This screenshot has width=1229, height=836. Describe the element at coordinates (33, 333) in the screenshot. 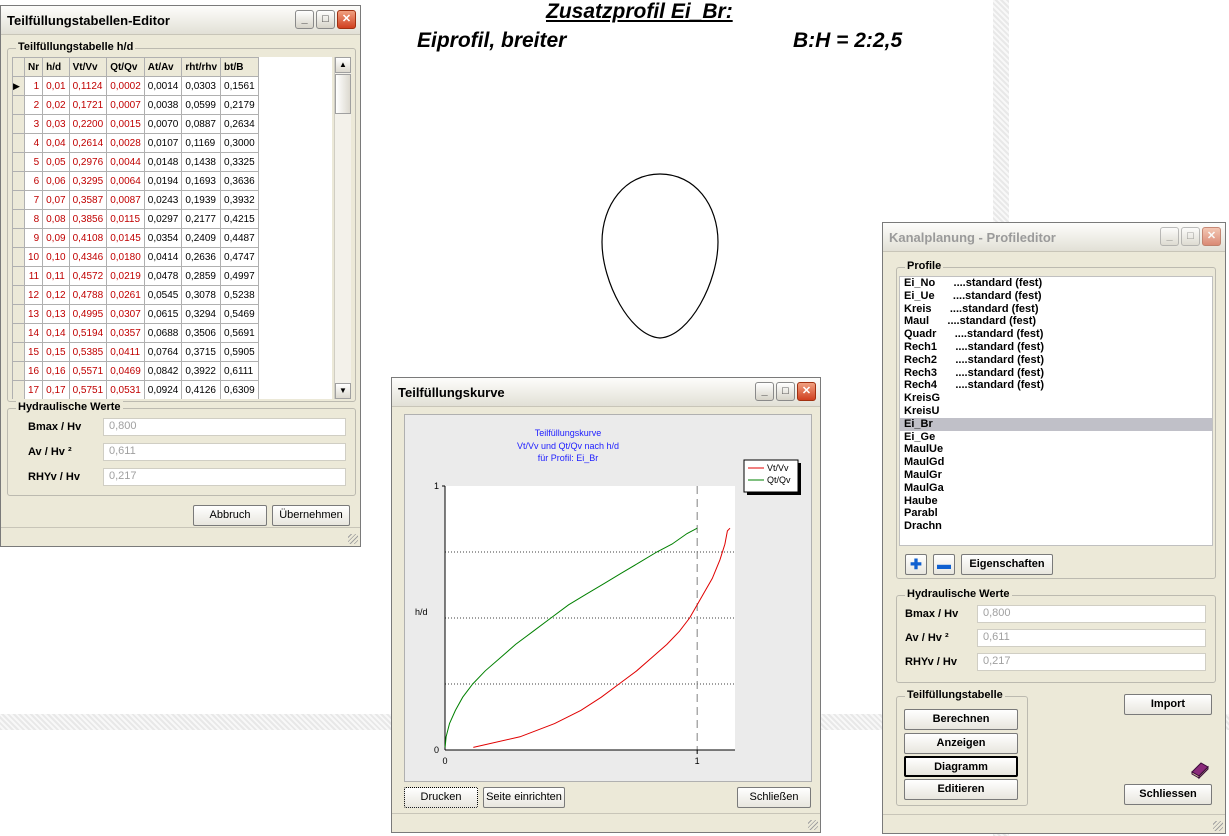

I see `table-cell: 14` at that location.